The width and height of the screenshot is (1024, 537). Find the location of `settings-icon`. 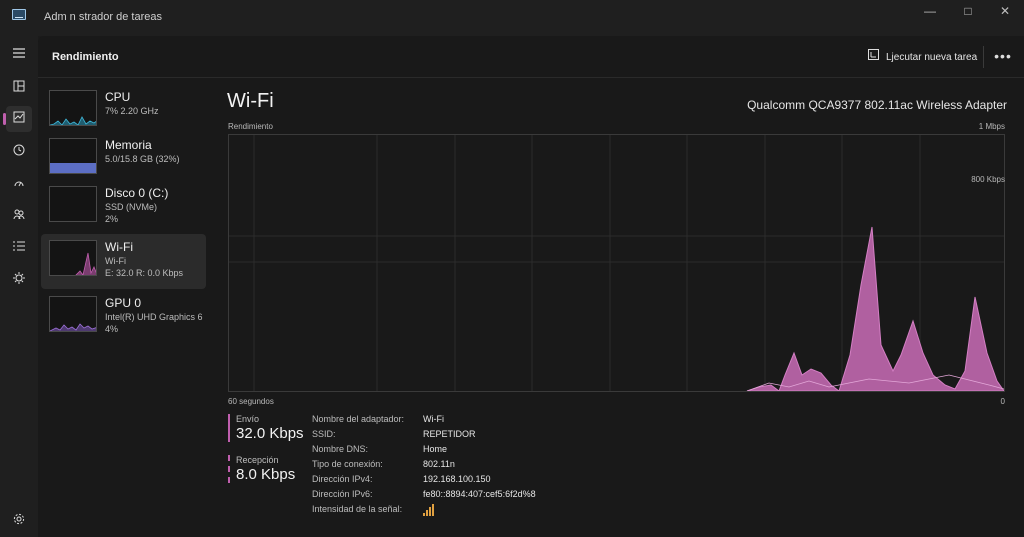

settings-icon is located at coordinates (19, 521).